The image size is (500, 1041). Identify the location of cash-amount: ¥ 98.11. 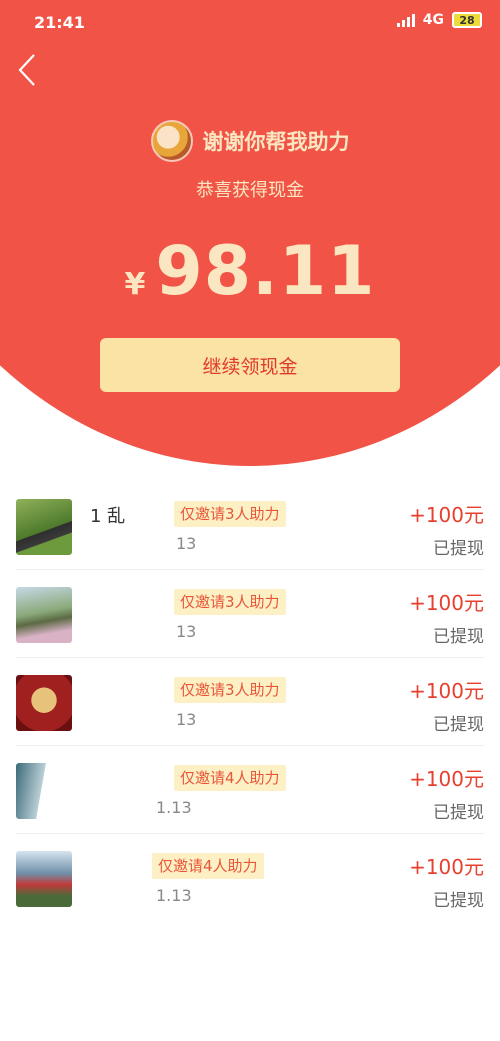
(250, 272).